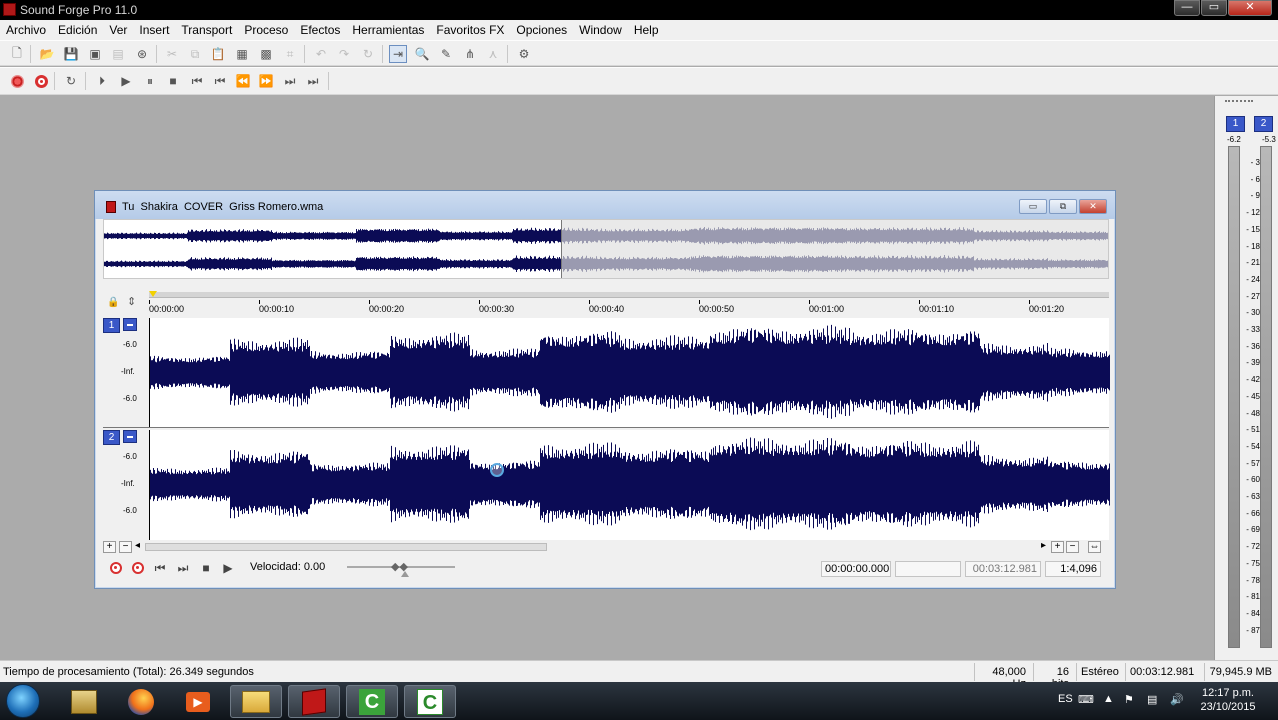 The height and width of the screenshot is (720, 1278). Describe the element at coordinates (195, 54) in the screenshot. I see `copy-icon: ⧉` at that location.